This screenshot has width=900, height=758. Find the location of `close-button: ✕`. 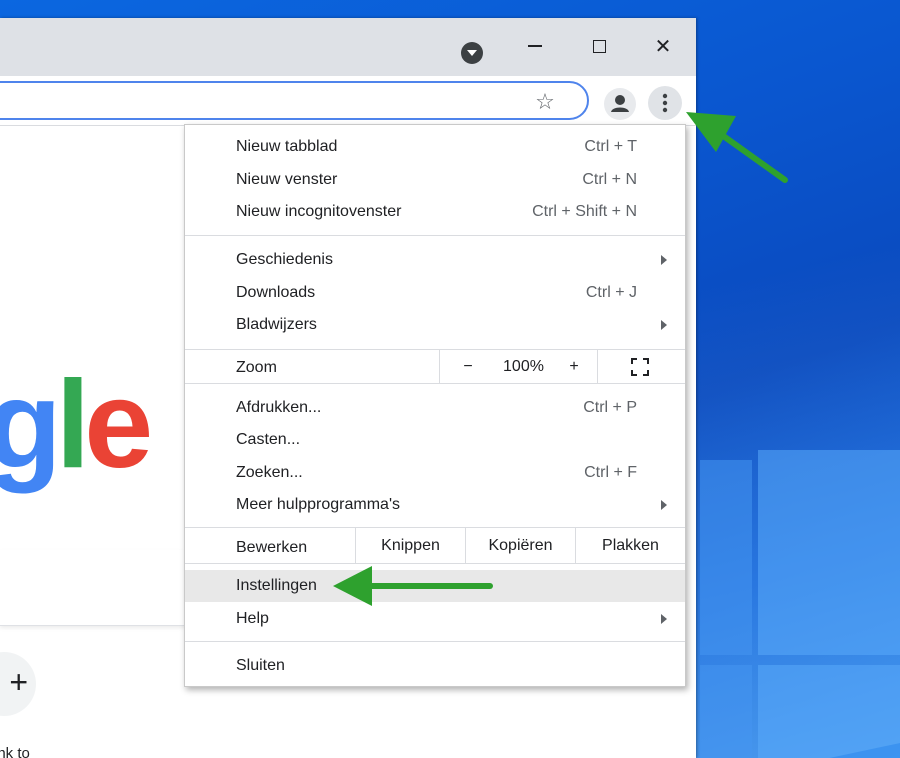

close-button: ✕ is located at coordinates (663, 46).